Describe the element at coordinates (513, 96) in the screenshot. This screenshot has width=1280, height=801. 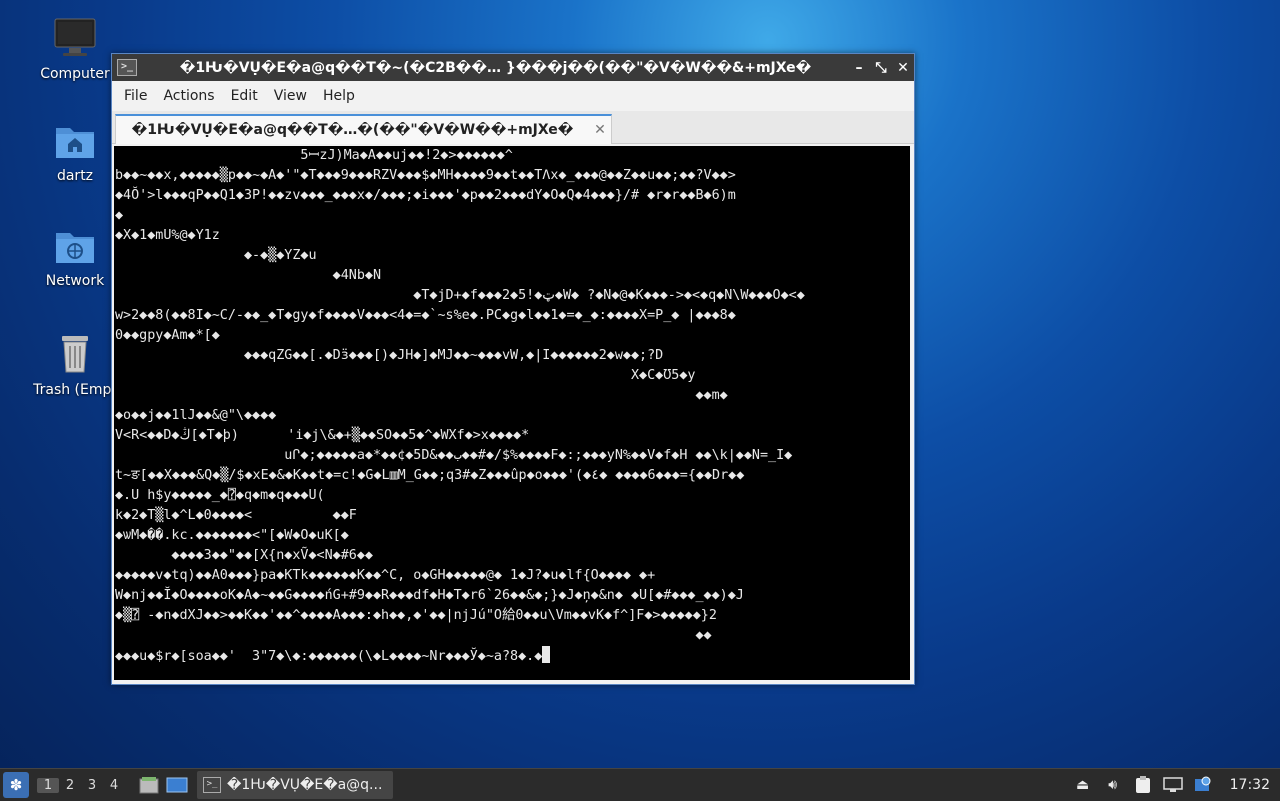
I see `menubar: File Actions Edit View Help` at that location.